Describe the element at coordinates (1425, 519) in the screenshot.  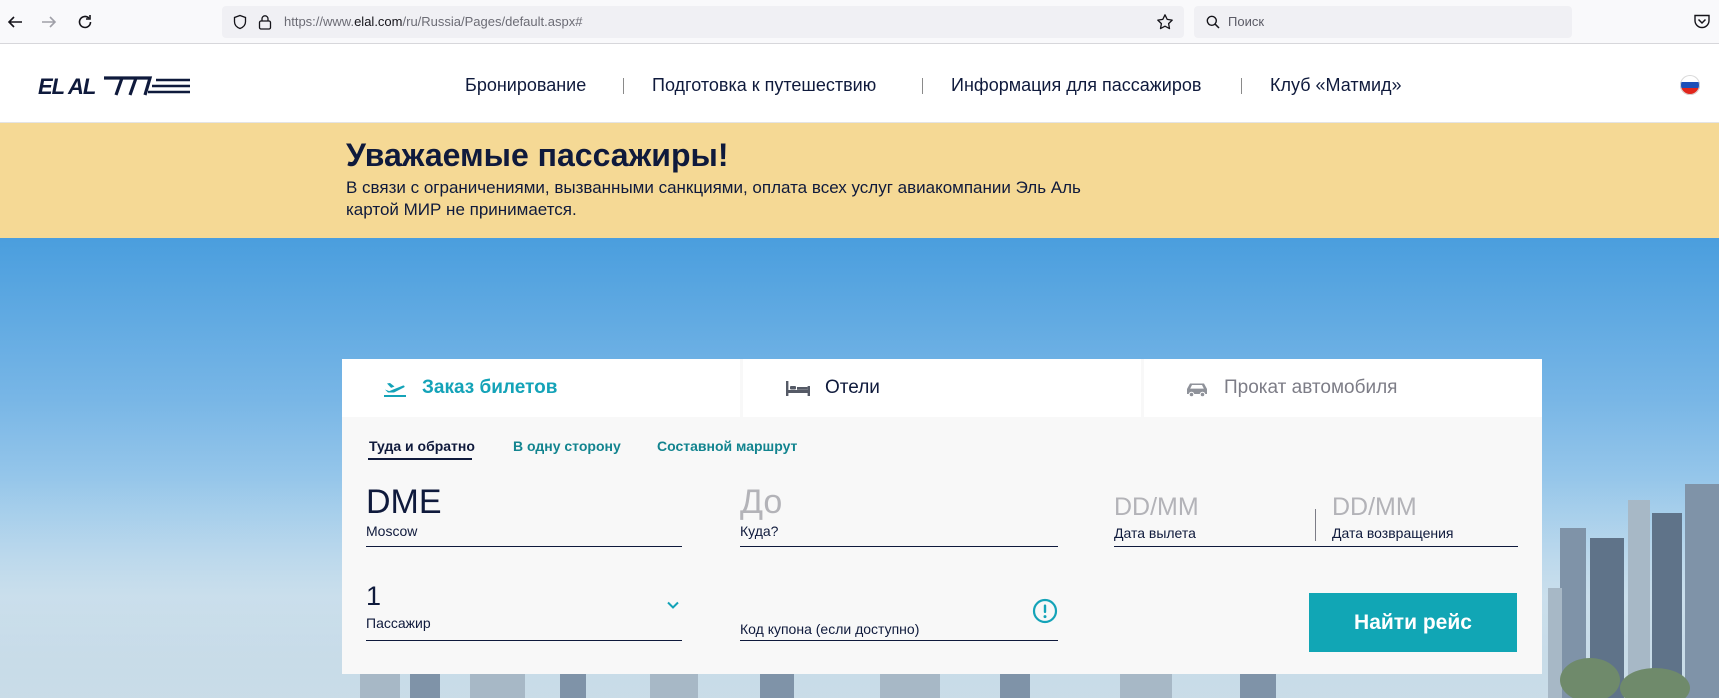
I see `return-date-field: DD/MM Дата возвращения` at that location.